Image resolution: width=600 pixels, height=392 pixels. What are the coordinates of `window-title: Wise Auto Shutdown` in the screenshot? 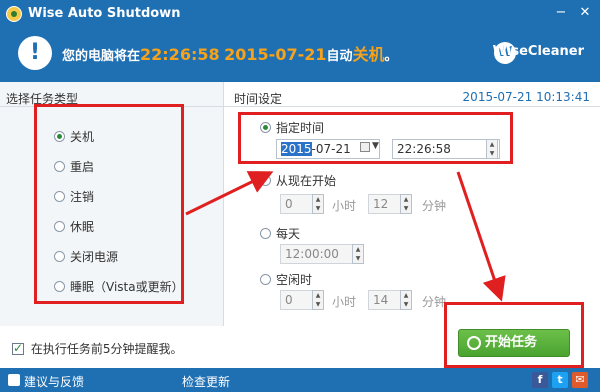 It's located at (104, 13).